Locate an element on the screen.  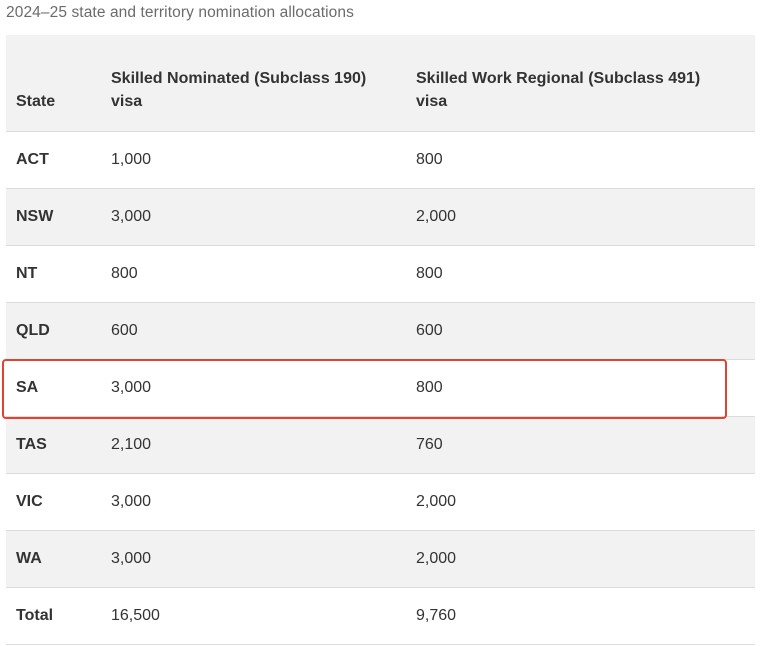
cell-subclass-190: 16,500 is located at coordinates (135, 615).